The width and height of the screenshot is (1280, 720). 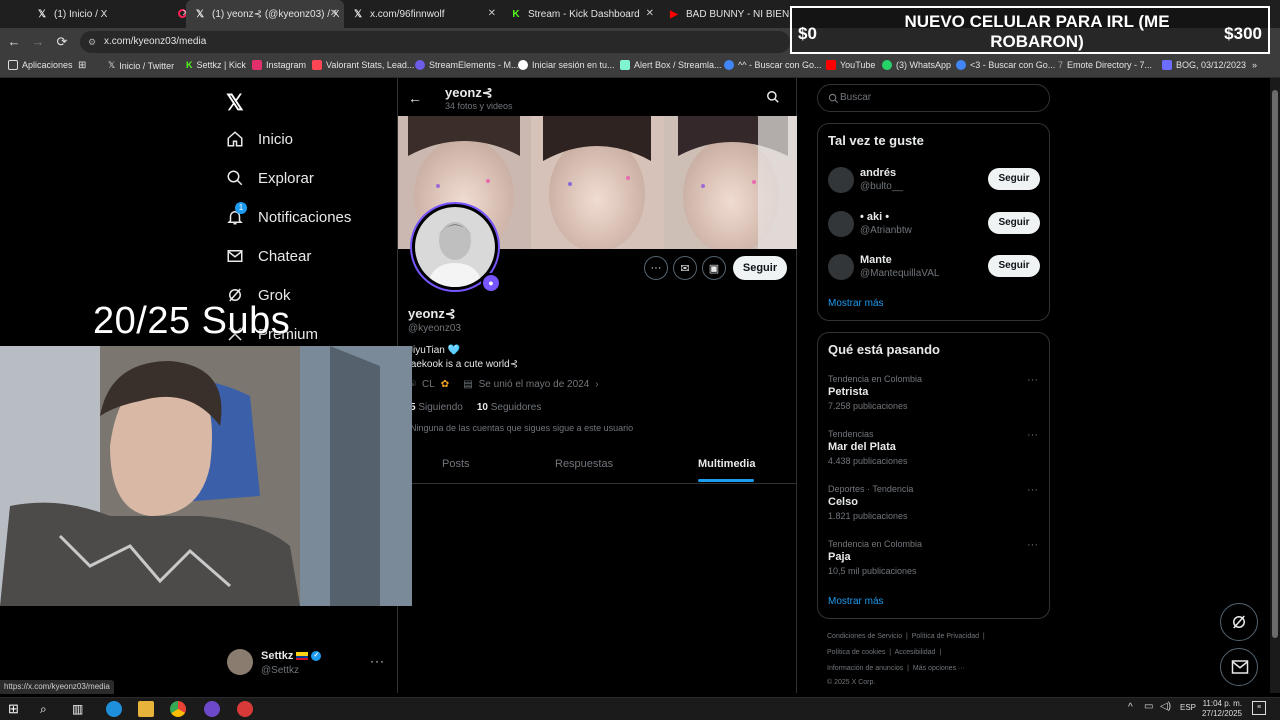 What do you see at coordinates (1188, 707) in the screenshot?
I see `language-indicator: ESP` at bounding box center [1188, 707].